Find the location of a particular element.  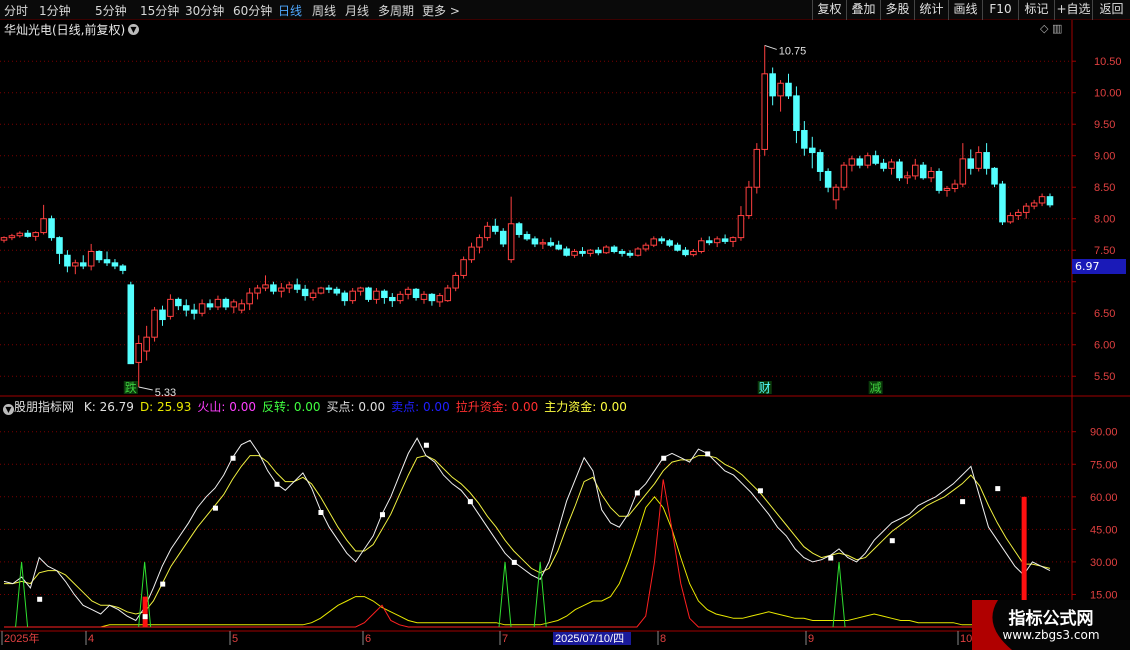

indicator-value: D: 25.93 is located at coordinates (165, 407).